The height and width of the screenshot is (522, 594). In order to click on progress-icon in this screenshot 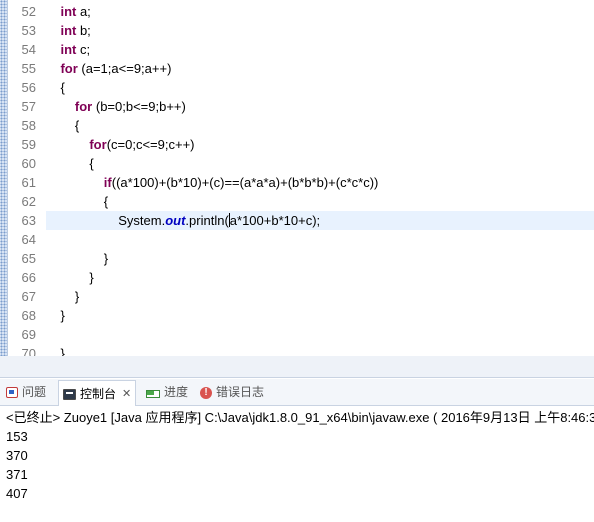, I will do `click(153, 393)`.